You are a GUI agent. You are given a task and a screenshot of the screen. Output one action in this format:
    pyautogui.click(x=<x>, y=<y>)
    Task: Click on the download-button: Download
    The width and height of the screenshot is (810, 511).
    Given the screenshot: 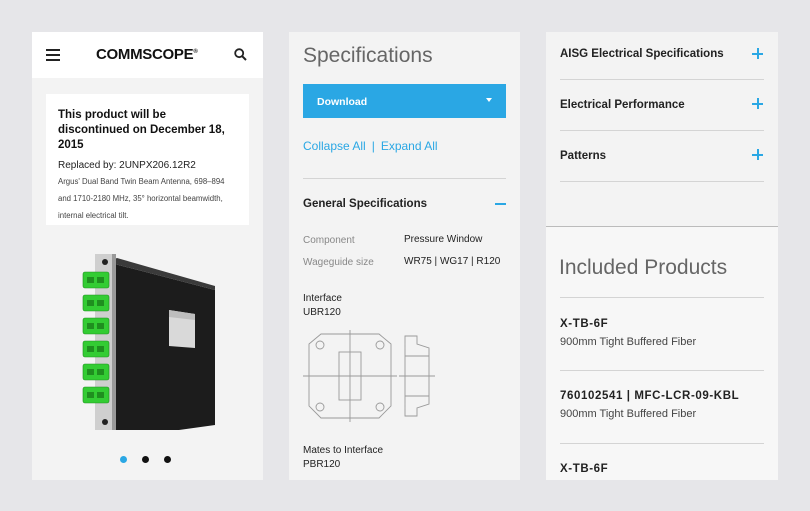 What is the action you would take?
    pyautogui.click(x=404, y=101)
    